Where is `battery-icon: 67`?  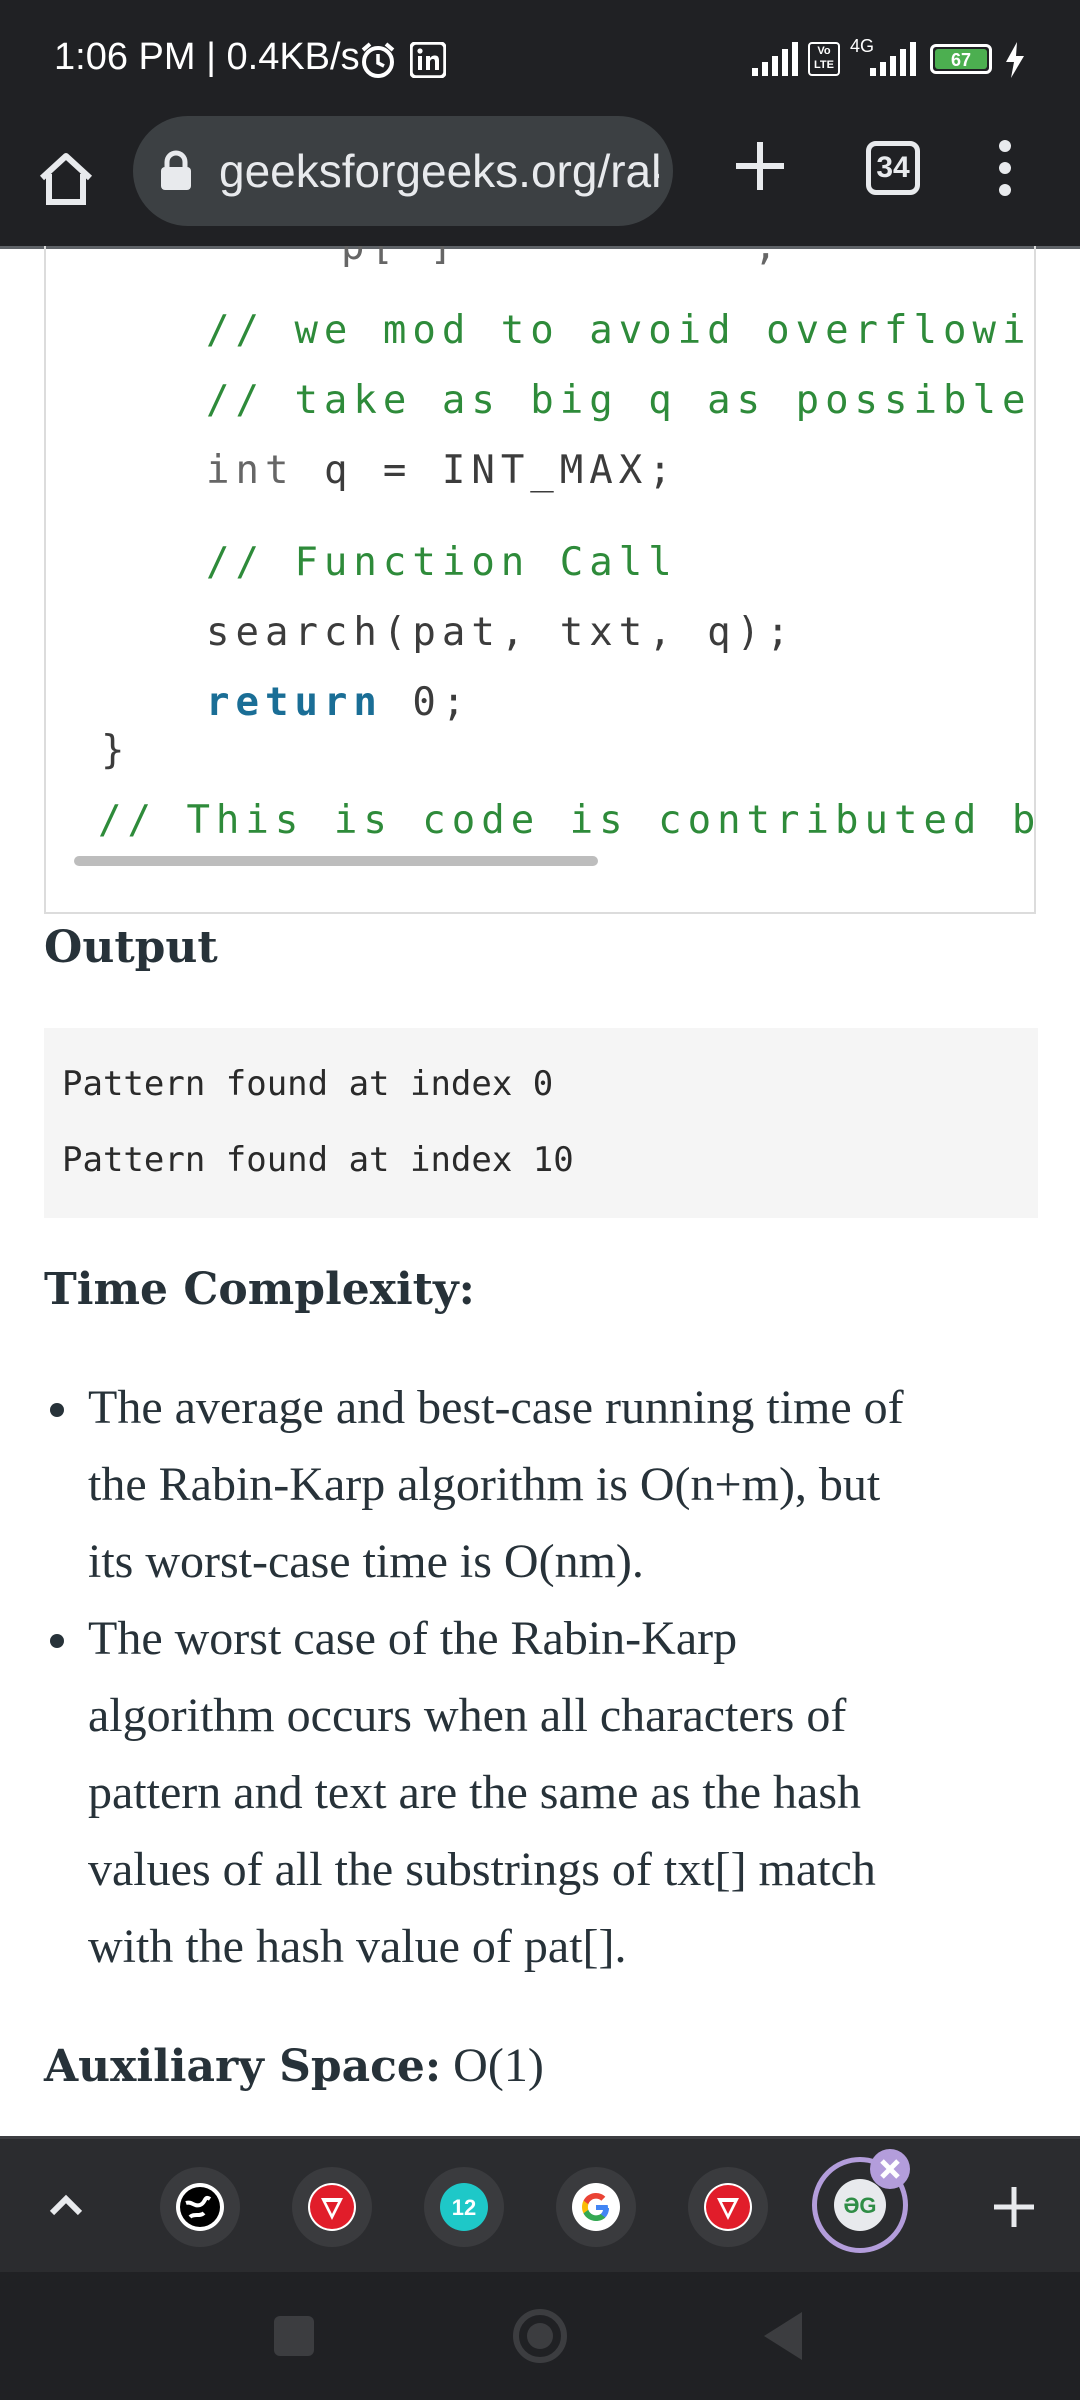 battery-icon: 67 is located at coordinates (961, 59).